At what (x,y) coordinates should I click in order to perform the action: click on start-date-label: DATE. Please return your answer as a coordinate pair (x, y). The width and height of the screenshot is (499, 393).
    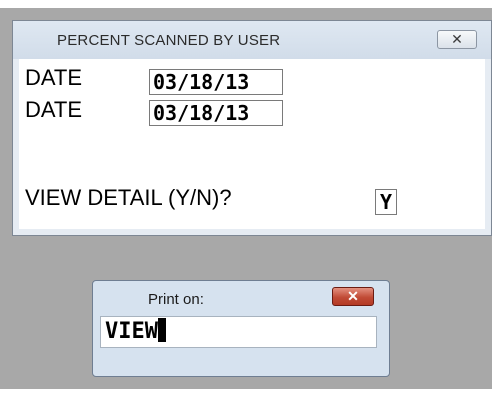
    Looking at the image, I should click on (54, 77).